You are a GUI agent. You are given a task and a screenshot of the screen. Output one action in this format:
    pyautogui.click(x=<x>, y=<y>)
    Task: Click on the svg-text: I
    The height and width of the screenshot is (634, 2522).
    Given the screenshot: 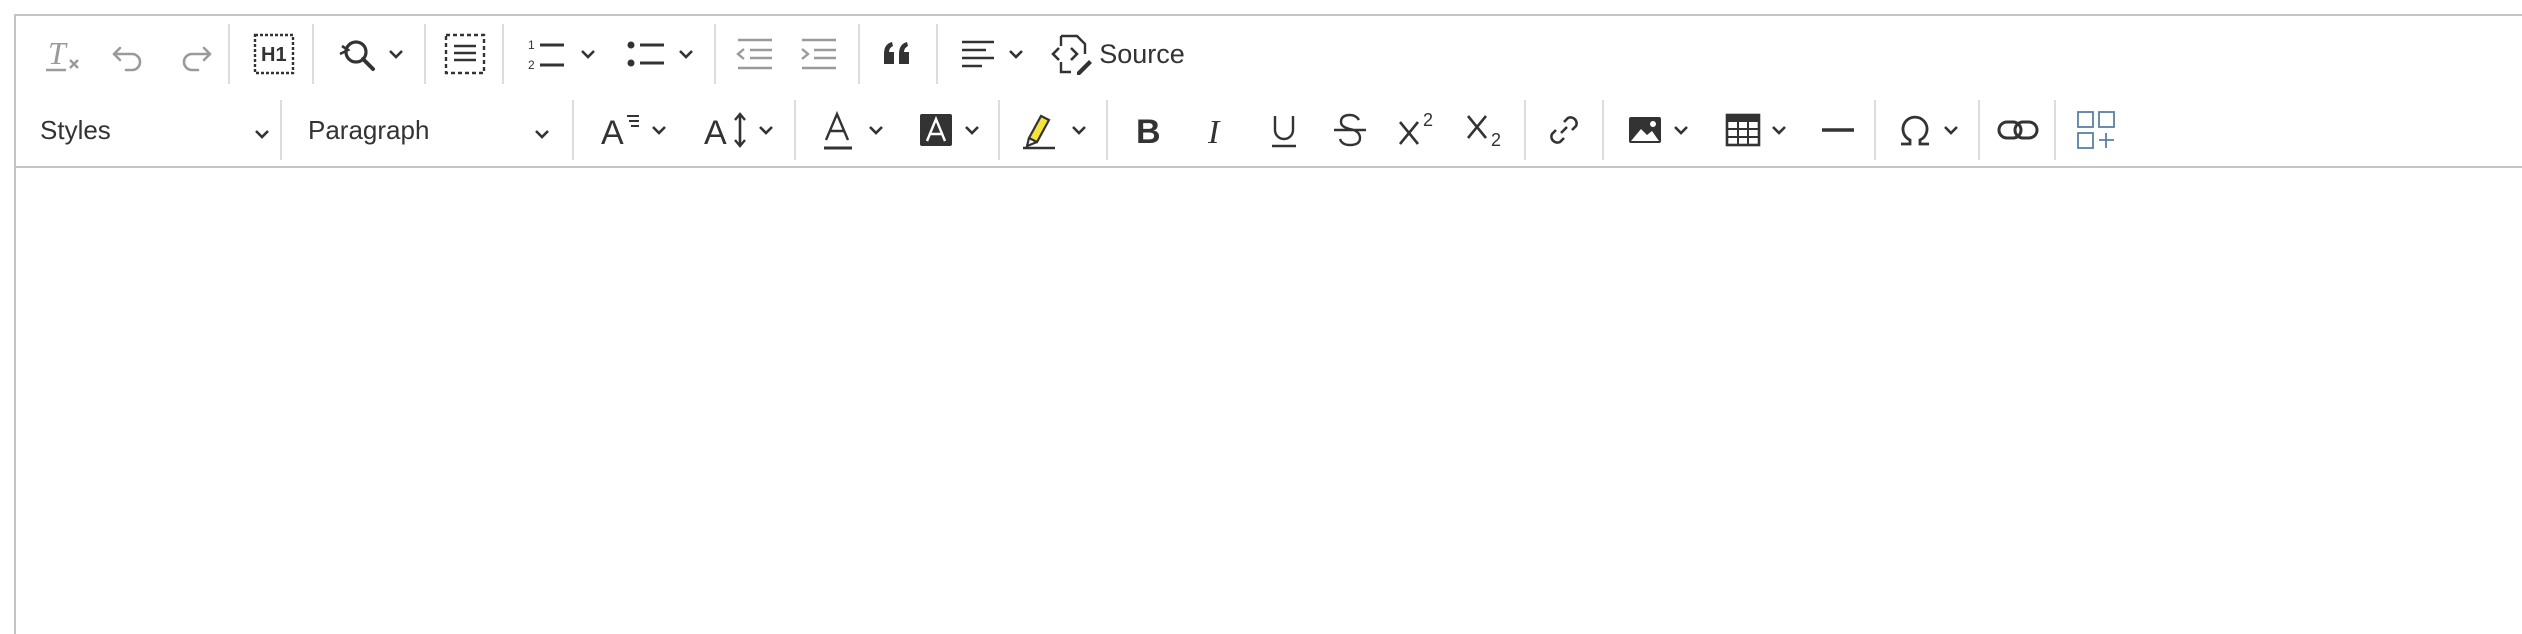 What is the action you would take?
    pyautogui.click(x=1214, y=132)
    